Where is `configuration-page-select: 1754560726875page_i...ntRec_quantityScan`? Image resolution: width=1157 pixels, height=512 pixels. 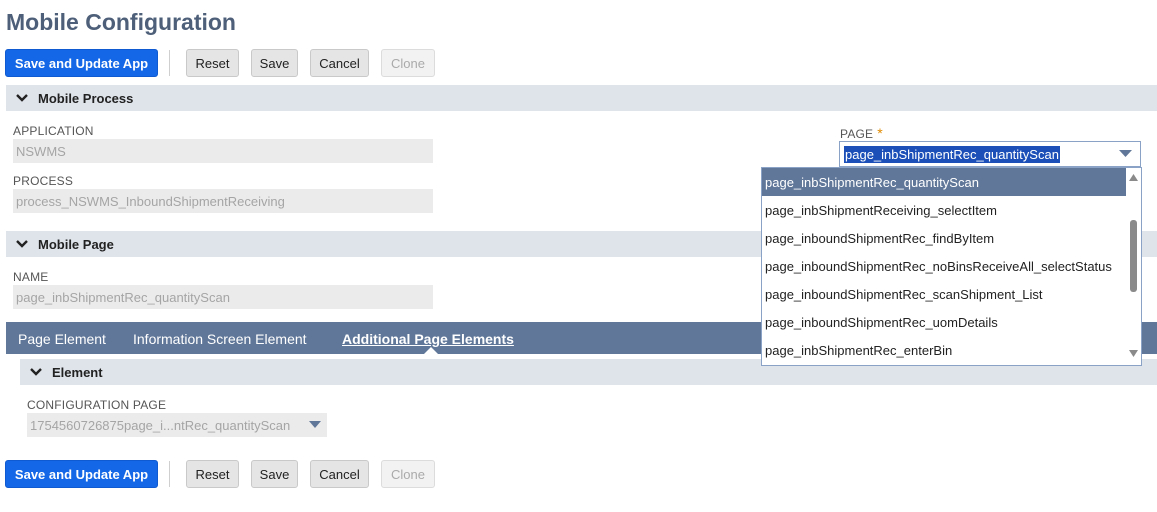 configuration-page-select: 1754560726875page_i...ntRec_quantityScan is located at coordinates (177, 425).